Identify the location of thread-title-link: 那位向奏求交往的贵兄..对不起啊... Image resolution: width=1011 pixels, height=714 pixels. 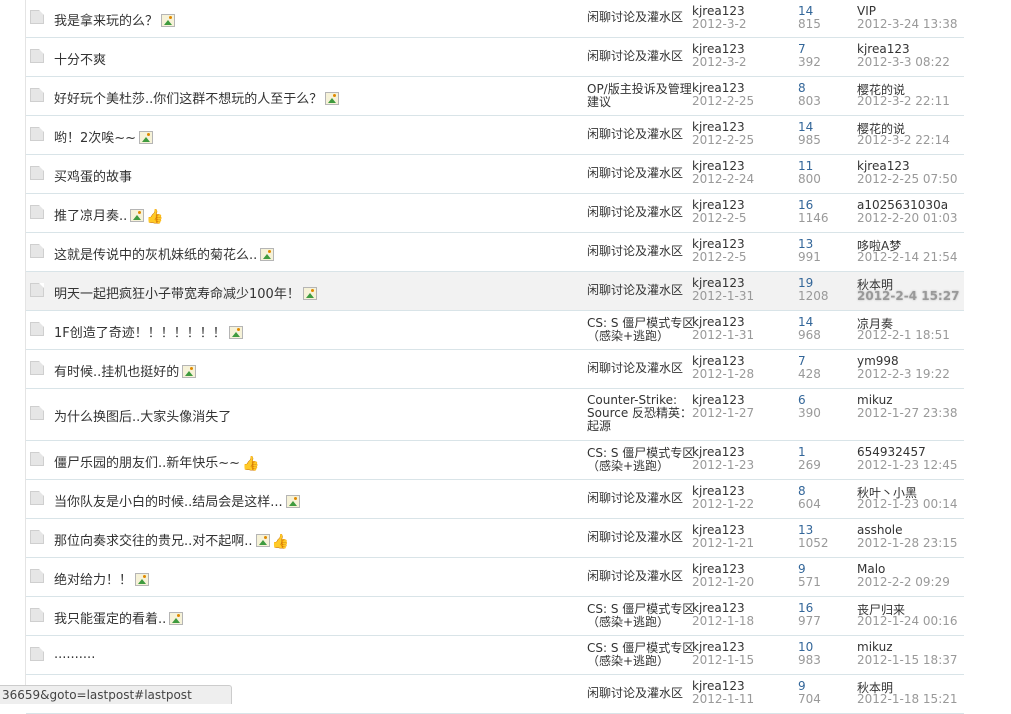
(153, 541).